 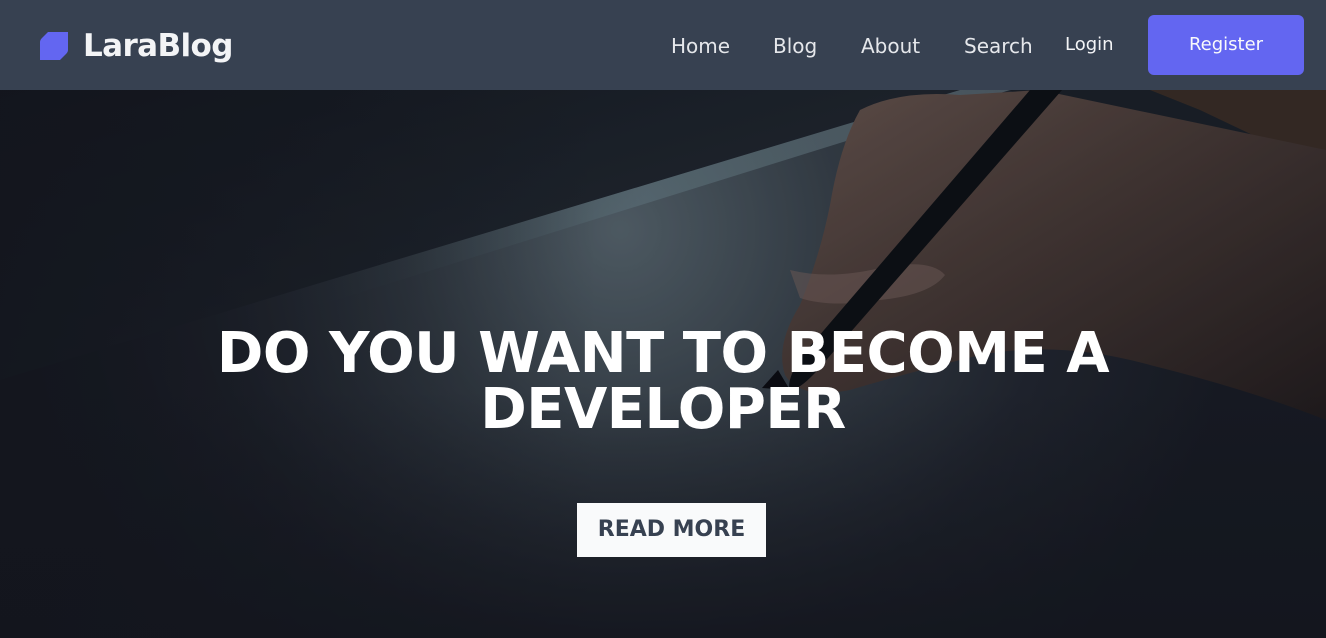 I want to click on brand-logo-icon, so click(x=54, y=46).